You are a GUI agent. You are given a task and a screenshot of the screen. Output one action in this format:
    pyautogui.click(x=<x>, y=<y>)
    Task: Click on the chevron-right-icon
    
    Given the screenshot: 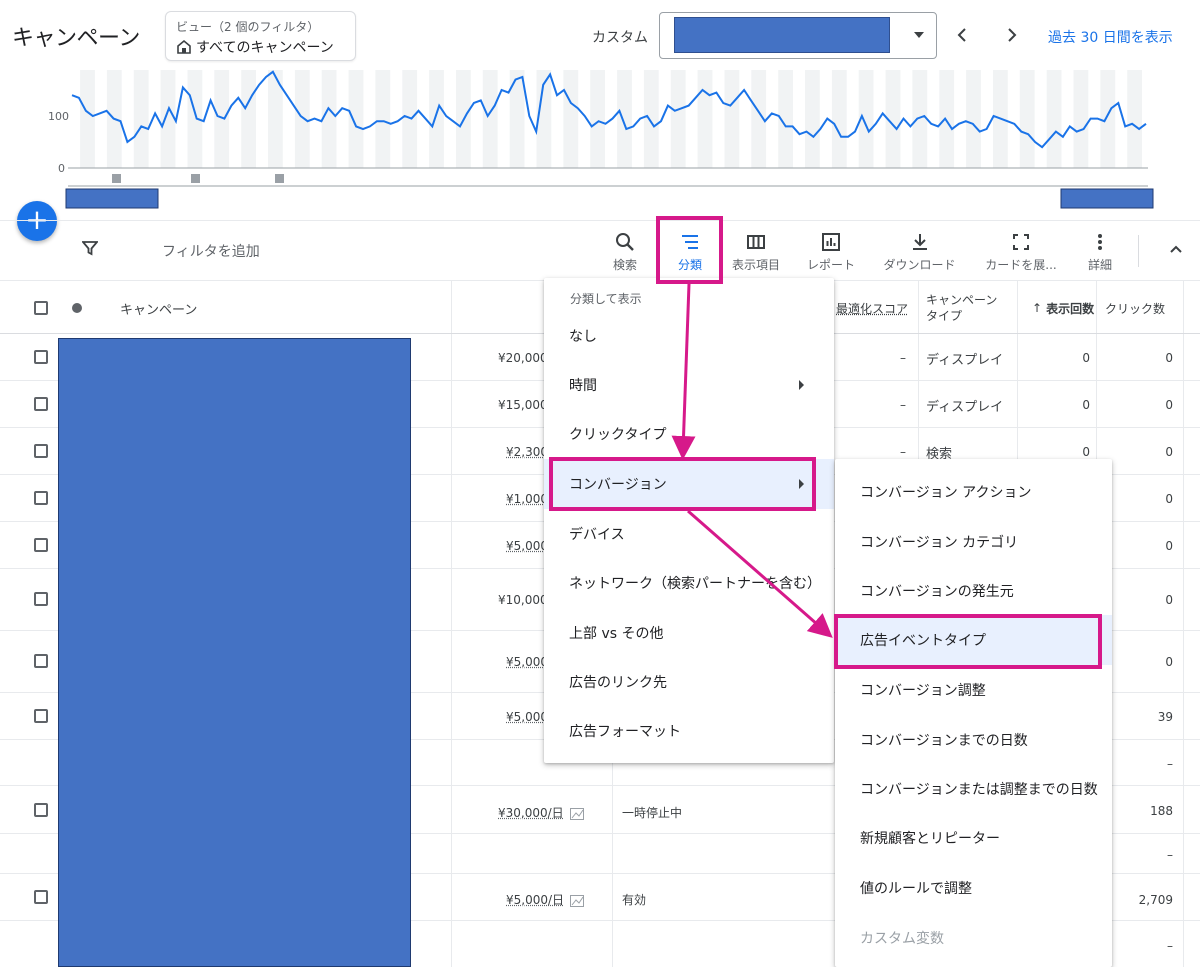 What is the action you would take?
    pyautogui.click(x=1012, y=35)
    